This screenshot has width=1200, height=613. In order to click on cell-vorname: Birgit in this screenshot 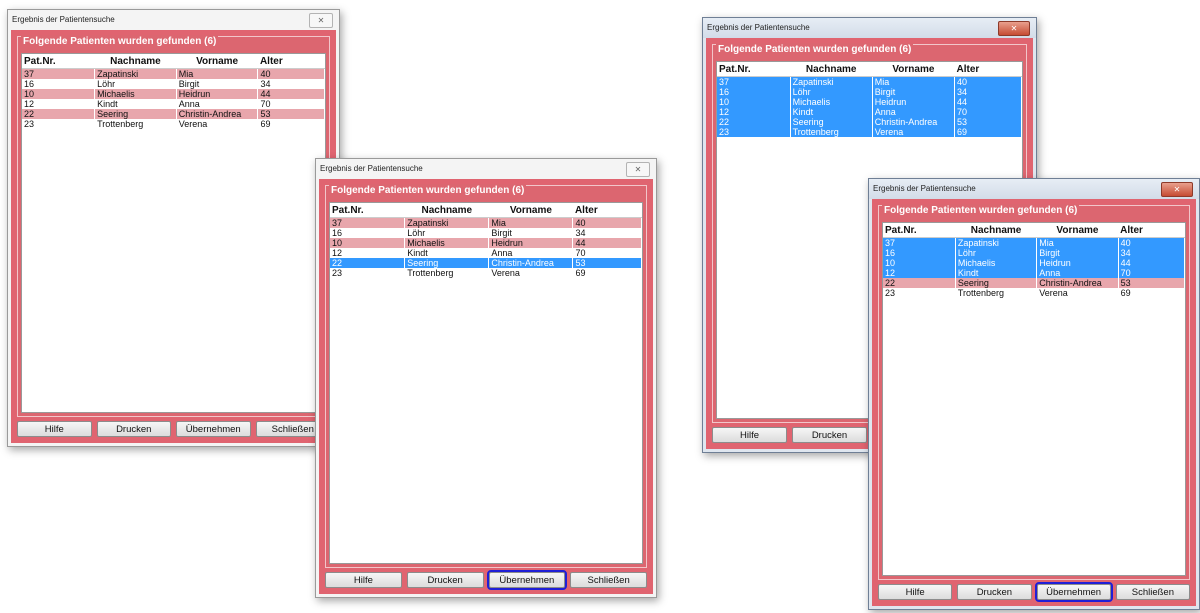, I will do `click(217, 84)`.